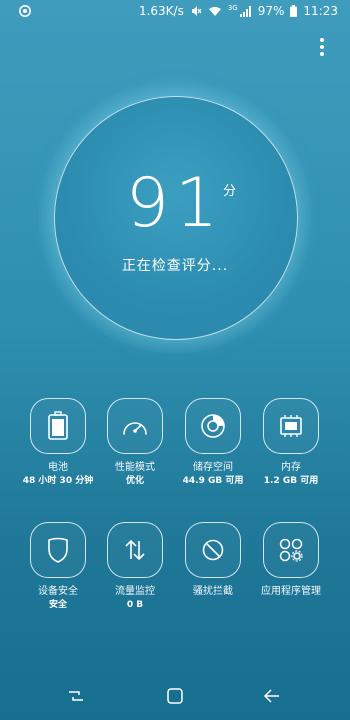 The height and width of the screenshot is (720, 350). What do you see at coordinates (215, 11) in the screenshot?
I see `wifi-icon` at bounding box center [215, 11].